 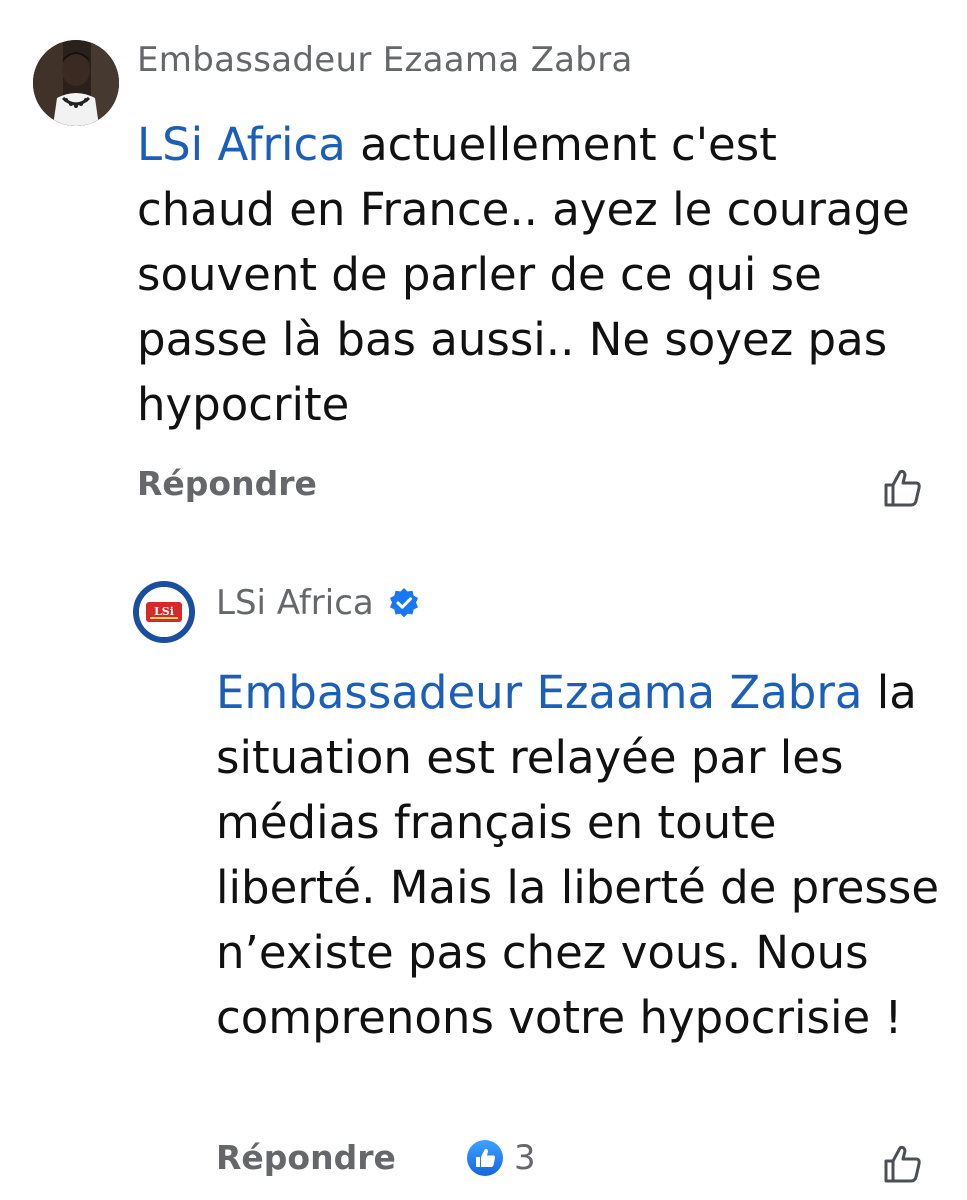 What do you see at coordinates (485, 1158) in the screenshot?
I see `like-reaction-icon` at bounding box center [485, 1158].